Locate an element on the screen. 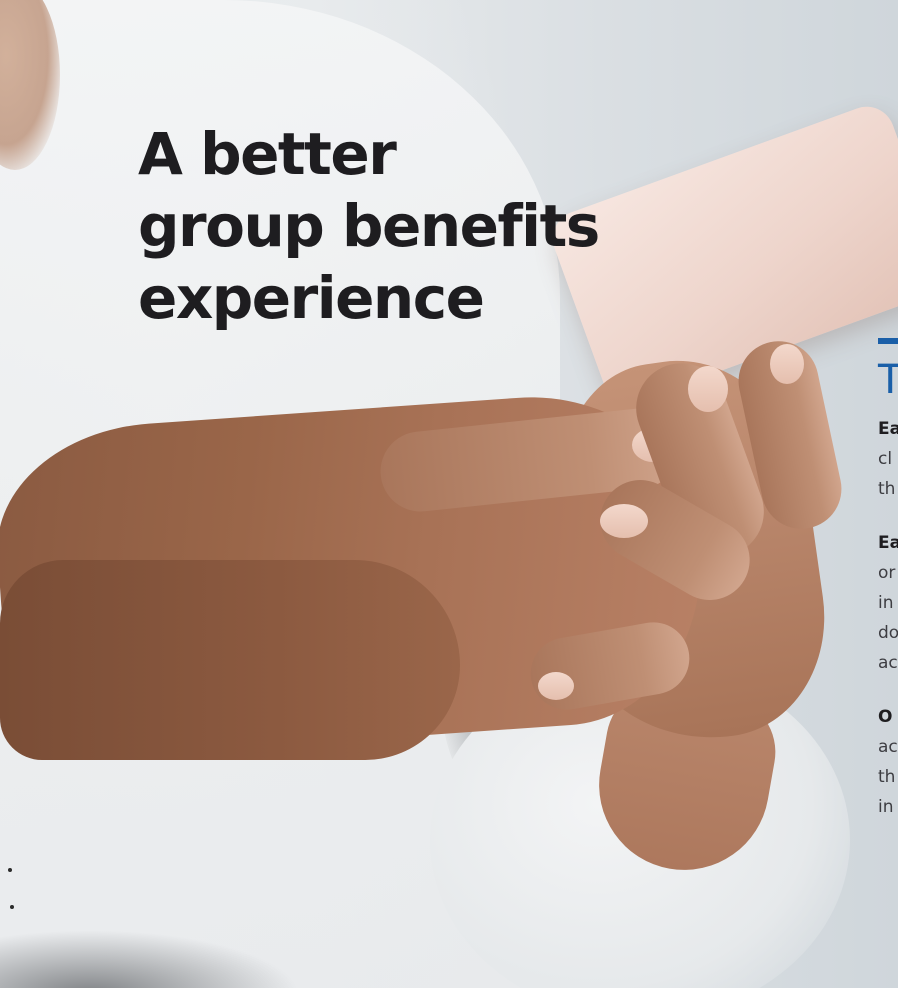  side-panel: T Ea cl th Ea or in do ac O ac th in is located at coordinates (888, 580).